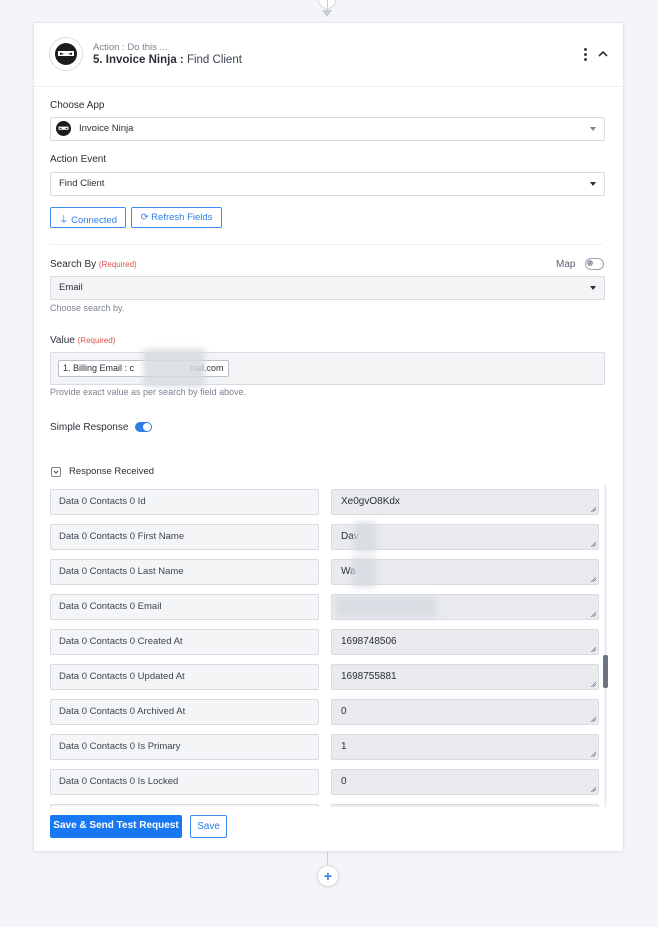  Describe the element at coordinates (329, 503) in the screenshot. I see `response-row: Data 0 Contacts 0 Id Xe0gvO8Kdx` at that location.